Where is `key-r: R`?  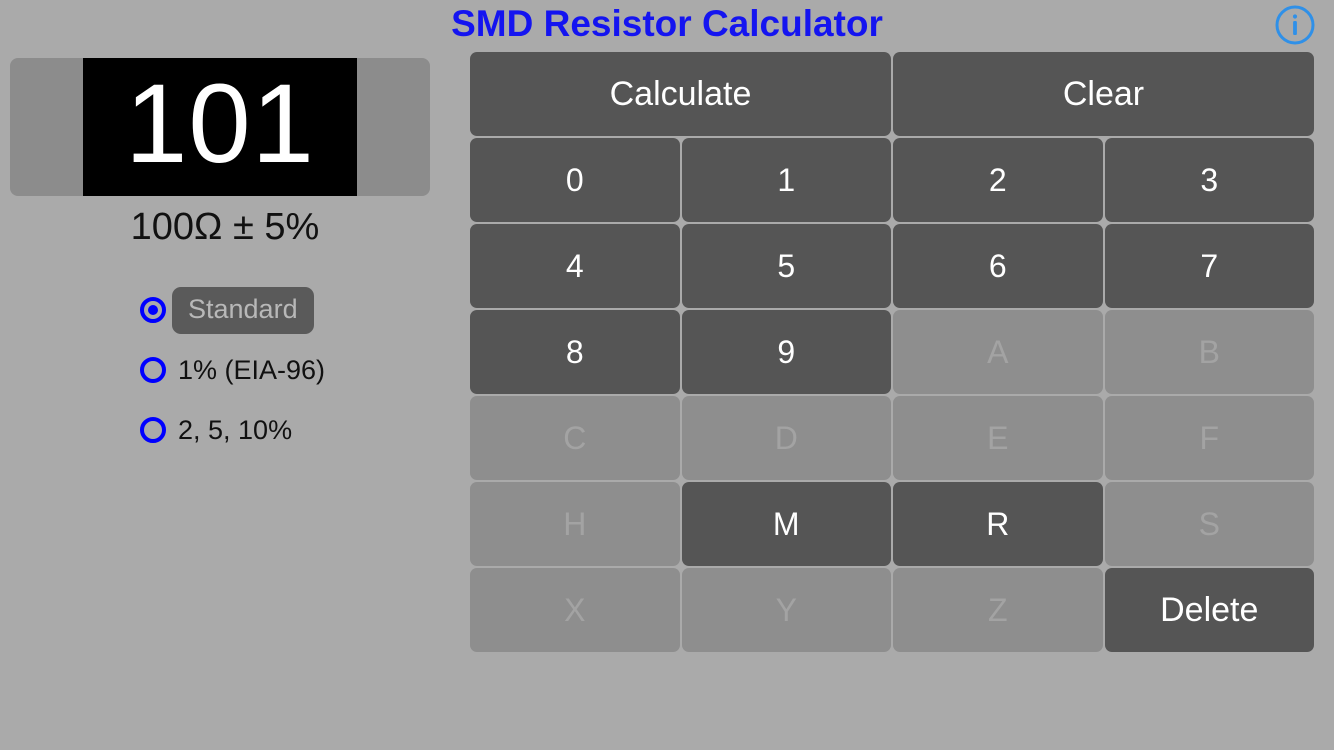 key-r: R is located at coordinates (998, 524).